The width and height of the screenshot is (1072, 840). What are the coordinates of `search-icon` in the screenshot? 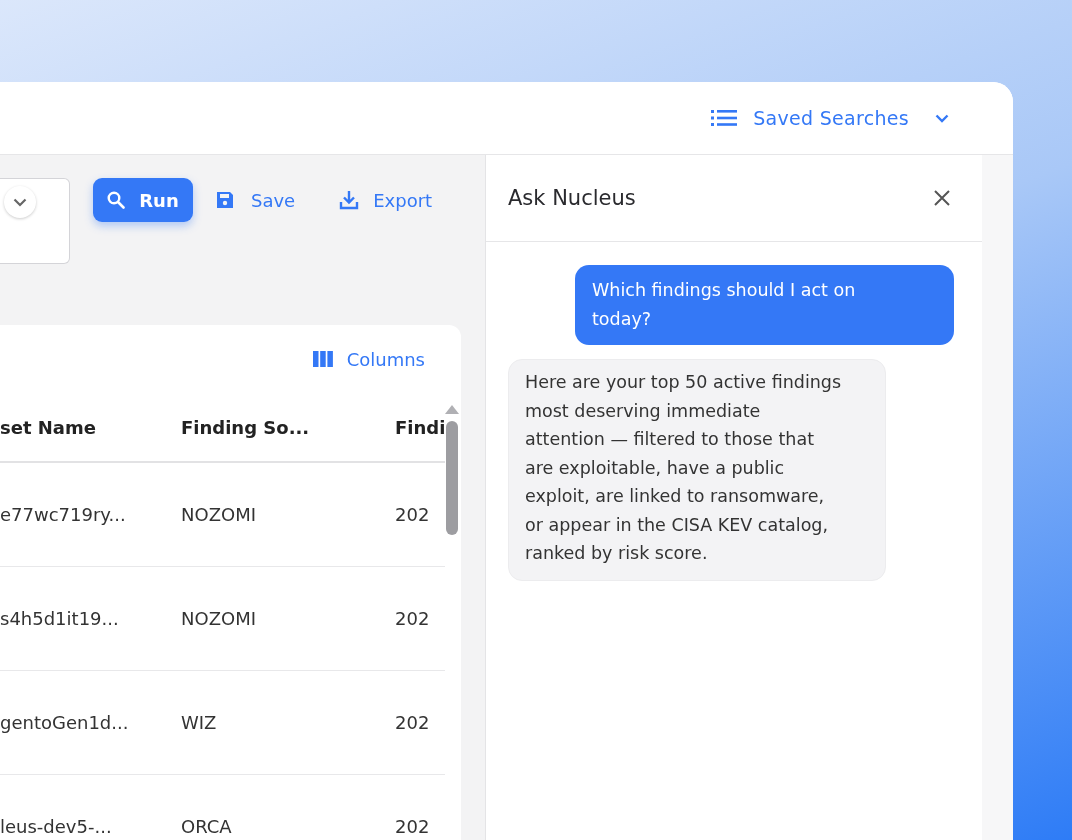 It's located at (116, 200).